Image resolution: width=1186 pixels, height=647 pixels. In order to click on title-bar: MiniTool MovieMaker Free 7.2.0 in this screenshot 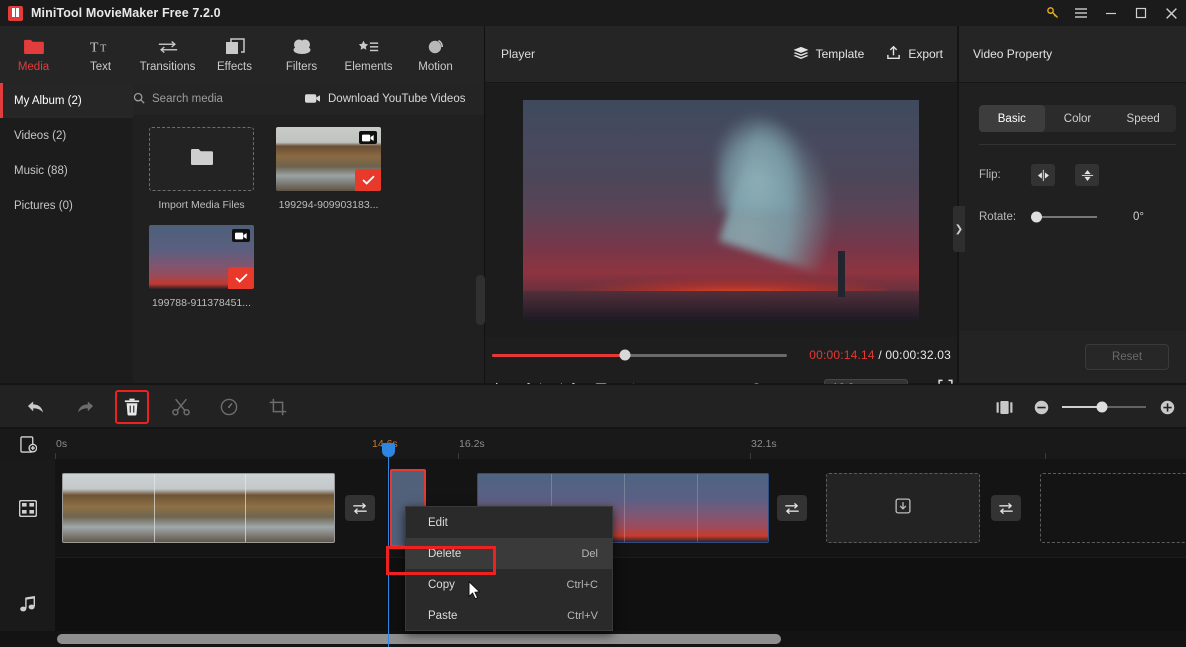, I will do `click(593, 13)`.